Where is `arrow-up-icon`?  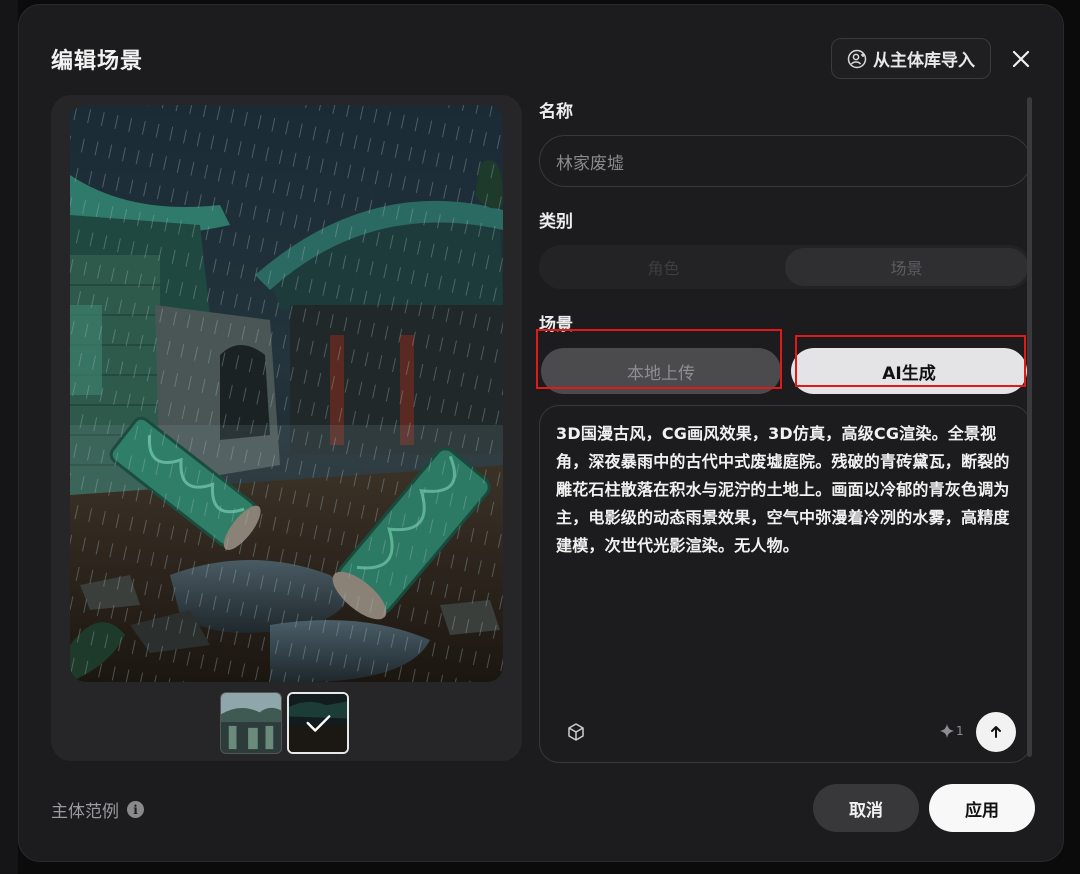
arrow-up-icon is located at coordinates (996, 732).